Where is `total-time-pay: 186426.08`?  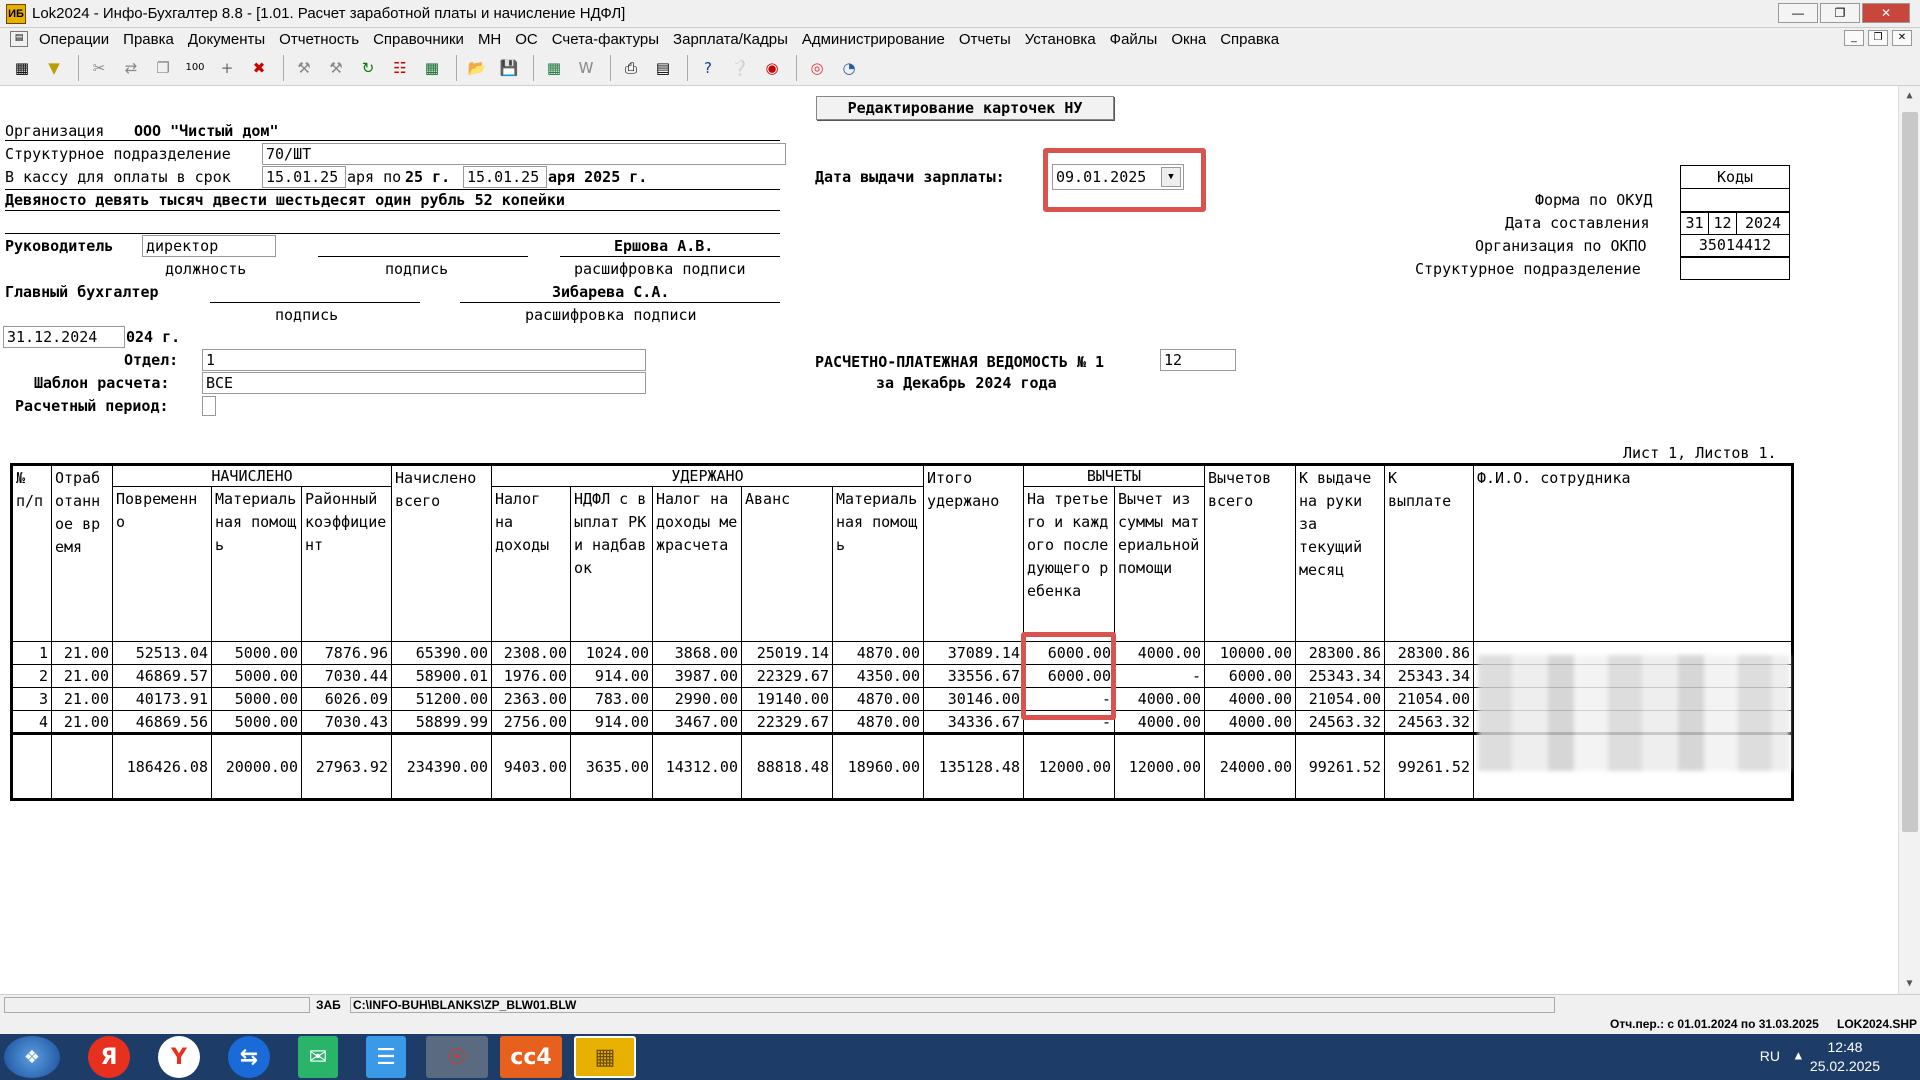 total-time-pay: 186426.08 is located at coordinates (162, 766).